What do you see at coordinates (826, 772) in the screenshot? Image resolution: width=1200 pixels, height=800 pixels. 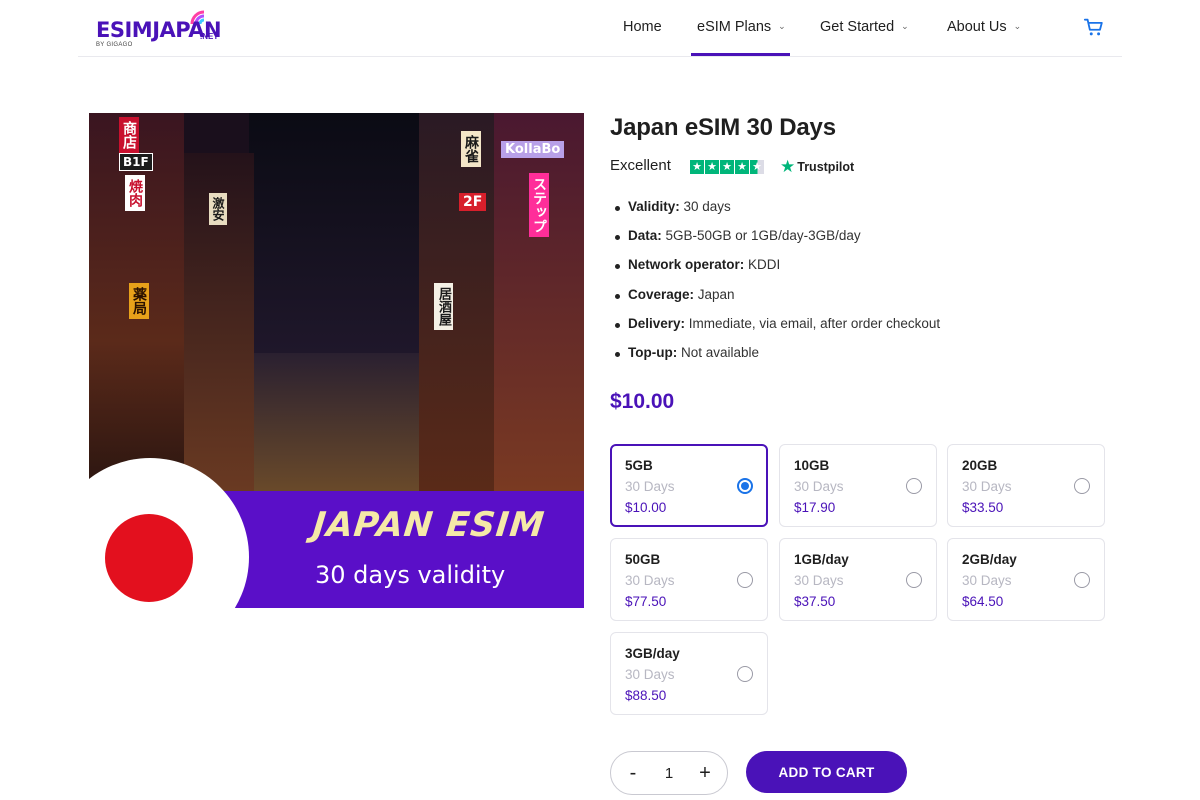 I see `add-to-cart-button: ADD TO CART` at bounding box center [826, 772].